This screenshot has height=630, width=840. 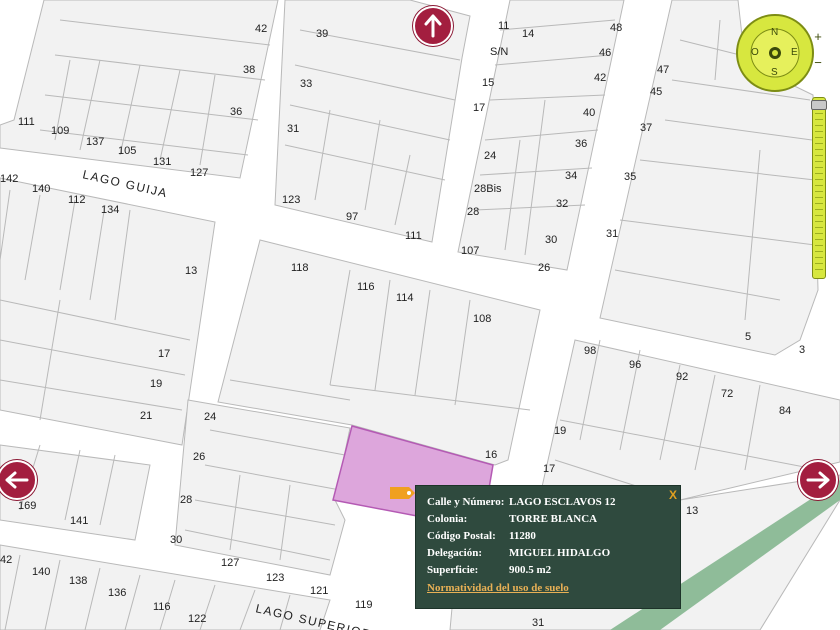 I want to click on detail-label: Superficie:, so click(x=453, y=570).